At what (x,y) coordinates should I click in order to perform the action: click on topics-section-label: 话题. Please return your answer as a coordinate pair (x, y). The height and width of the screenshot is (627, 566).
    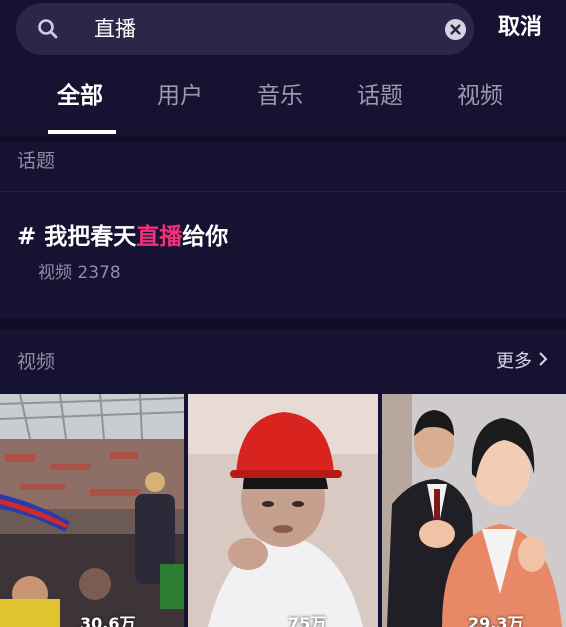
    Looking at the image, I should click on (36, 161).